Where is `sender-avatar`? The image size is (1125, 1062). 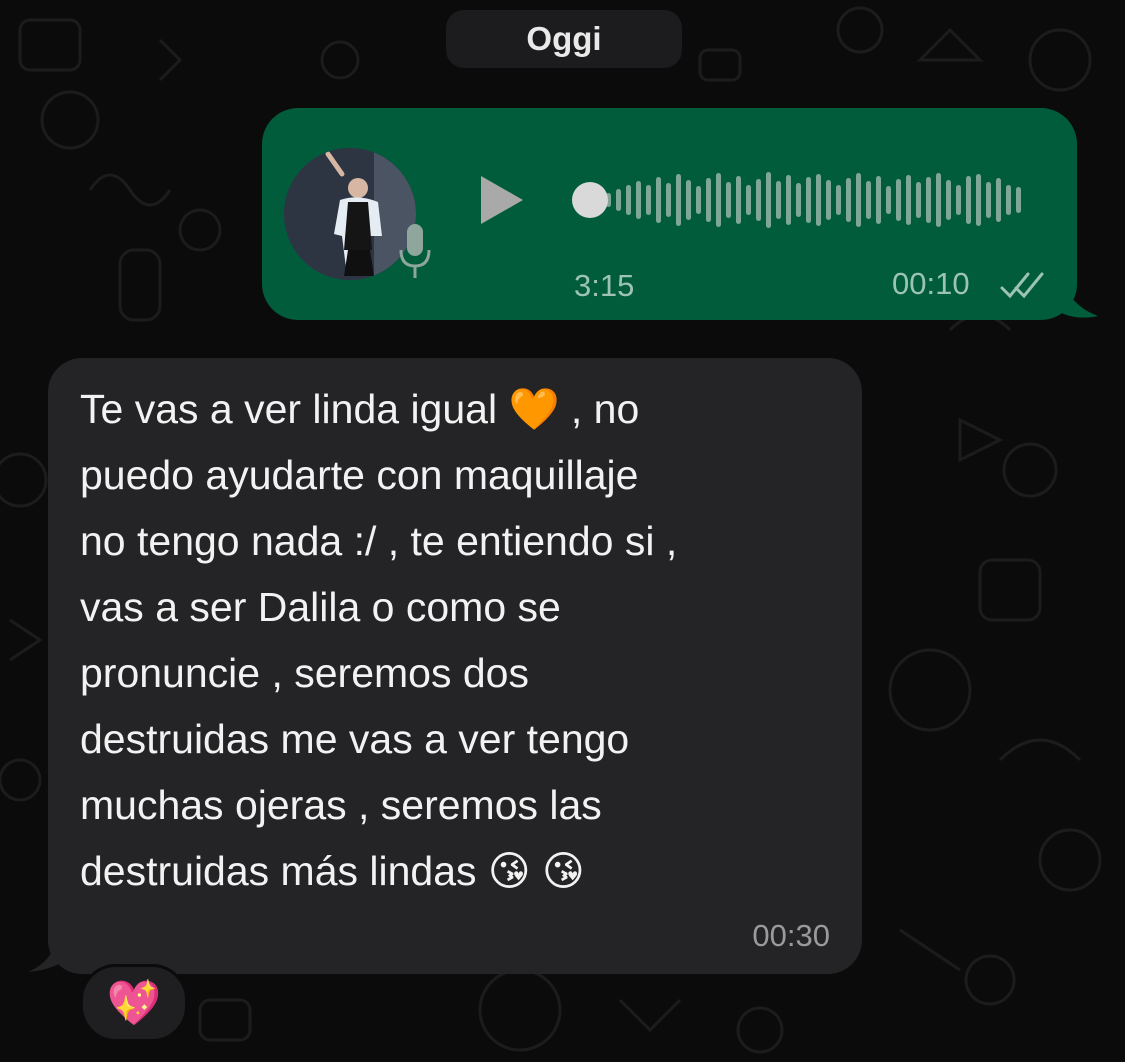 sender-avatar is located at coordinates (350, 214).